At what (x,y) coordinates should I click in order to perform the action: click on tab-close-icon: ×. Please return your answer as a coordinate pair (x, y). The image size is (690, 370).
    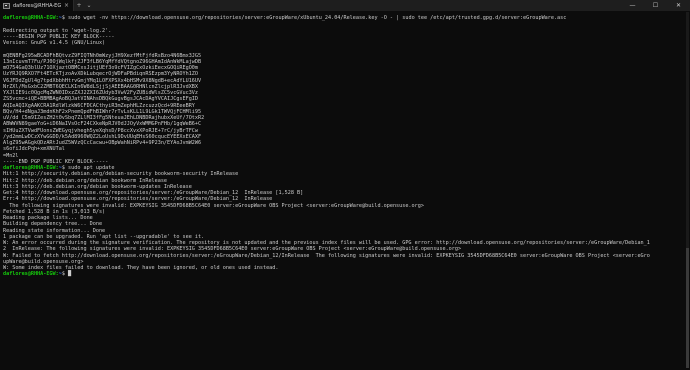
    Looking at the image, I should click on (66, 5).